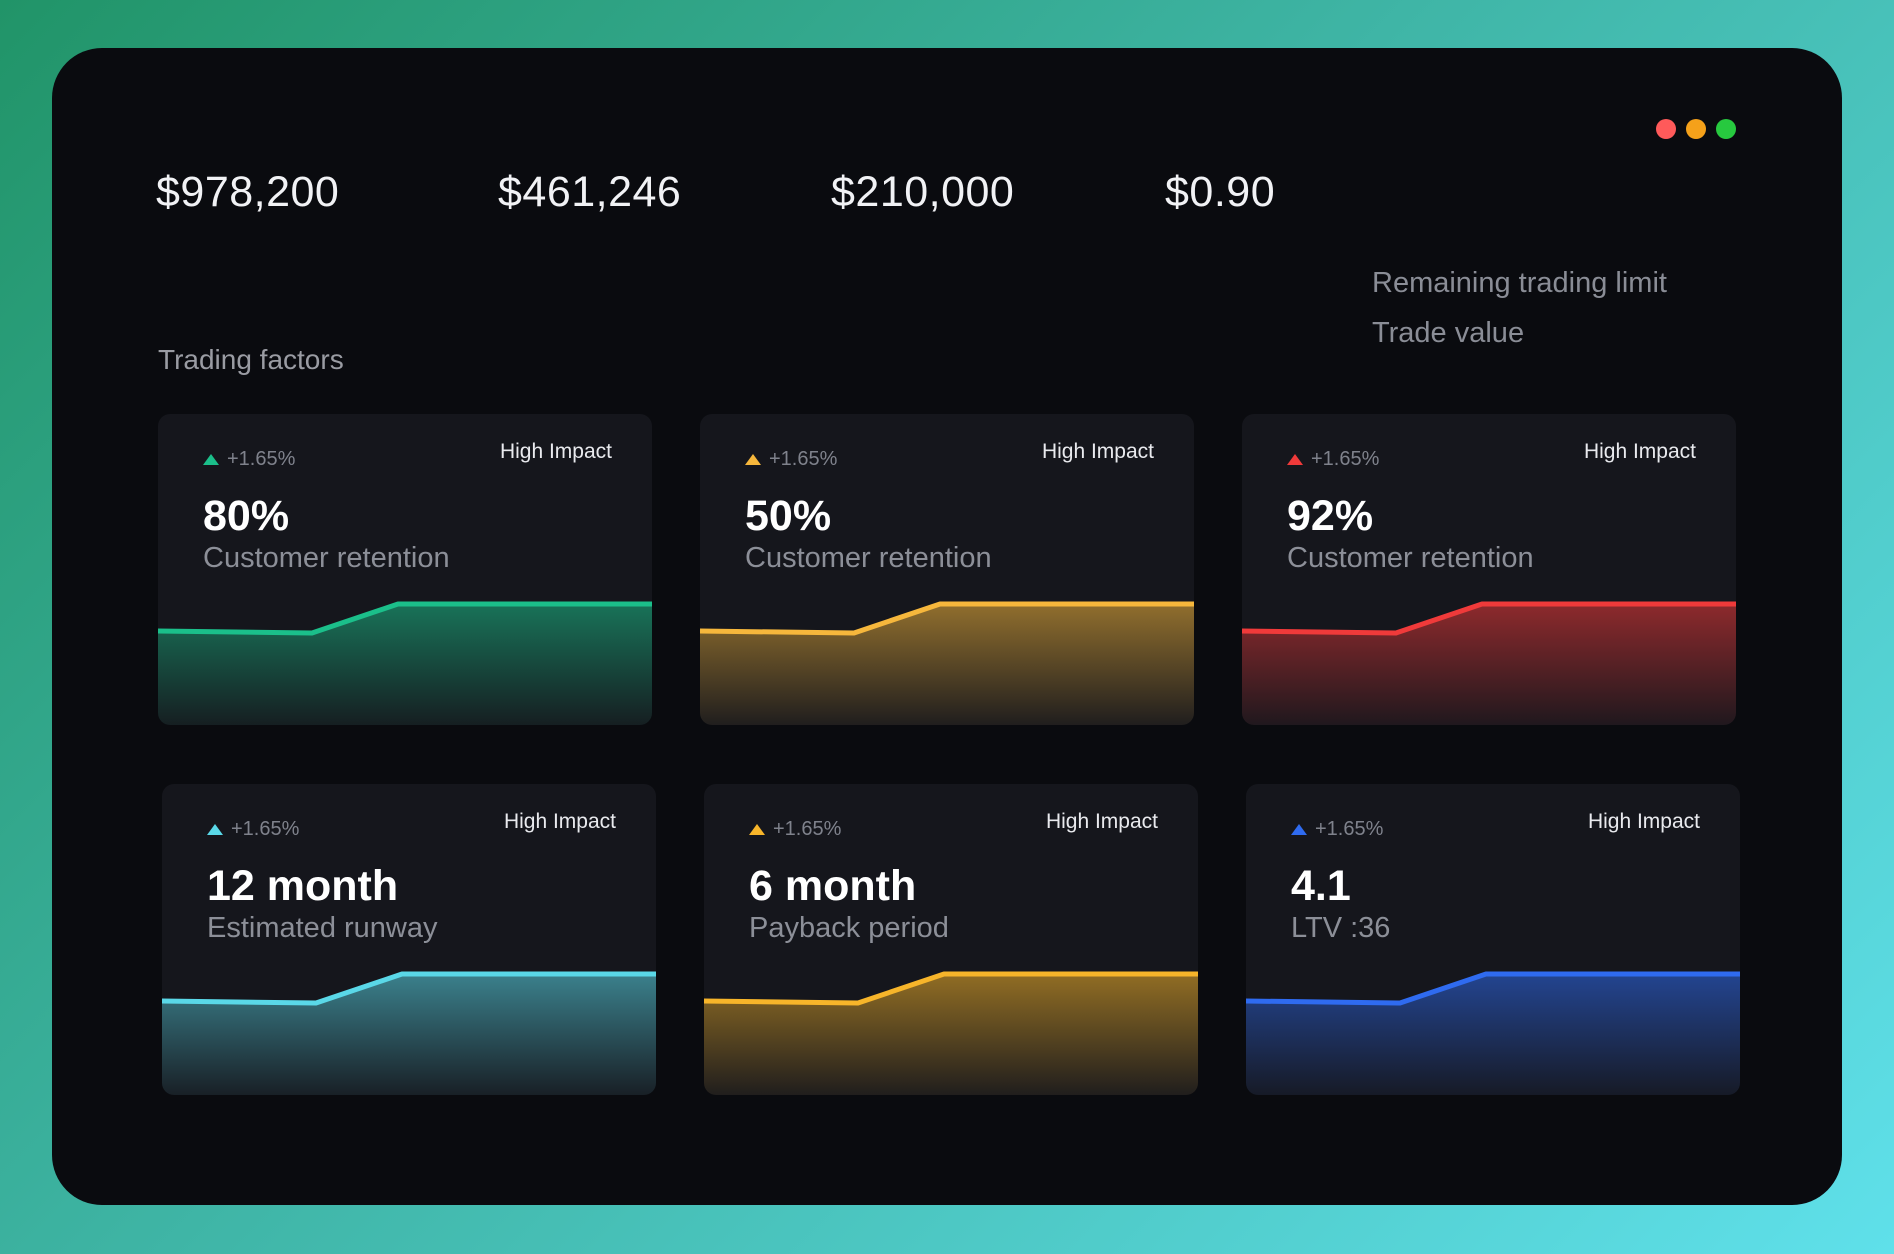 The width and height of the screenshot is (1894, 1254). I want to click on trade-value-label: Trade value, so click(1448, 333).